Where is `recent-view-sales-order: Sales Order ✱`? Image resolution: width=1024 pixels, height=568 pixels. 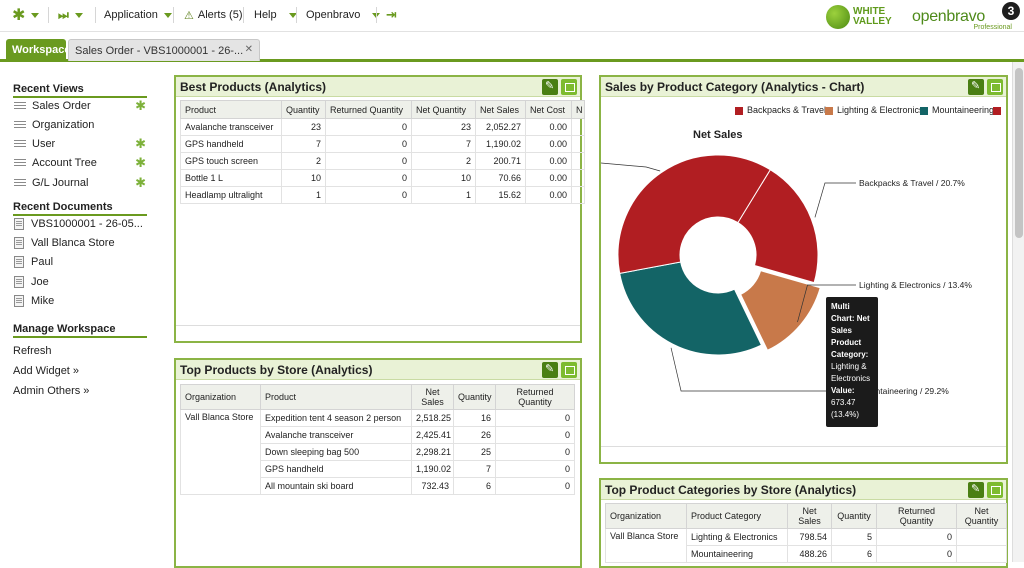 recent-view-sales-order: Sales Order ✱ is located at coordinates (82, 106).